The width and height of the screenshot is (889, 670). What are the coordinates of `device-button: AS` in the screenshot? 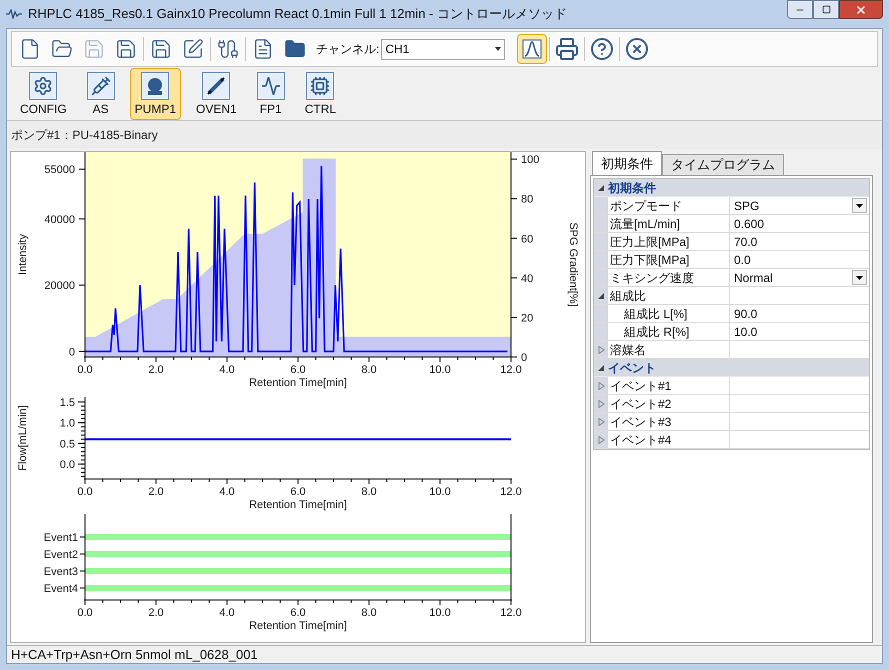 It's located at (101, 94).